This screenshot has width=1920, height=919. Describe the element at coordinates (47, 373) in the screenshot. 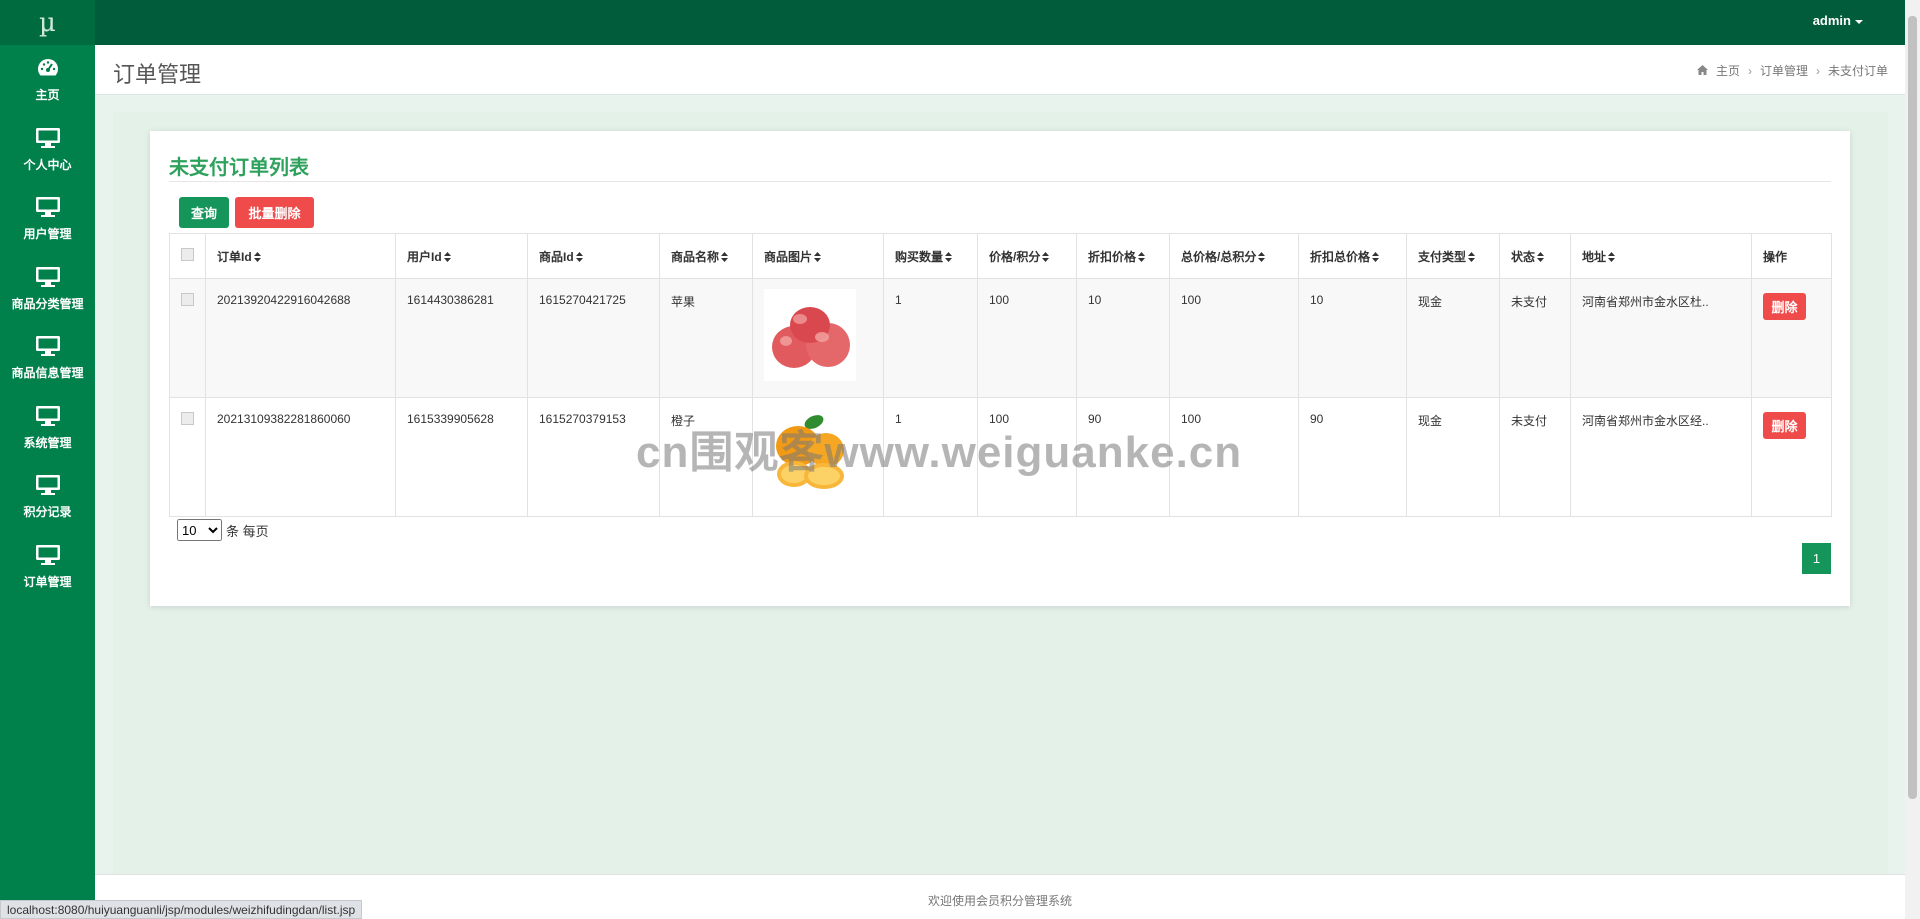

I see `sidebar-item-label: 商品信息管理` at that location.